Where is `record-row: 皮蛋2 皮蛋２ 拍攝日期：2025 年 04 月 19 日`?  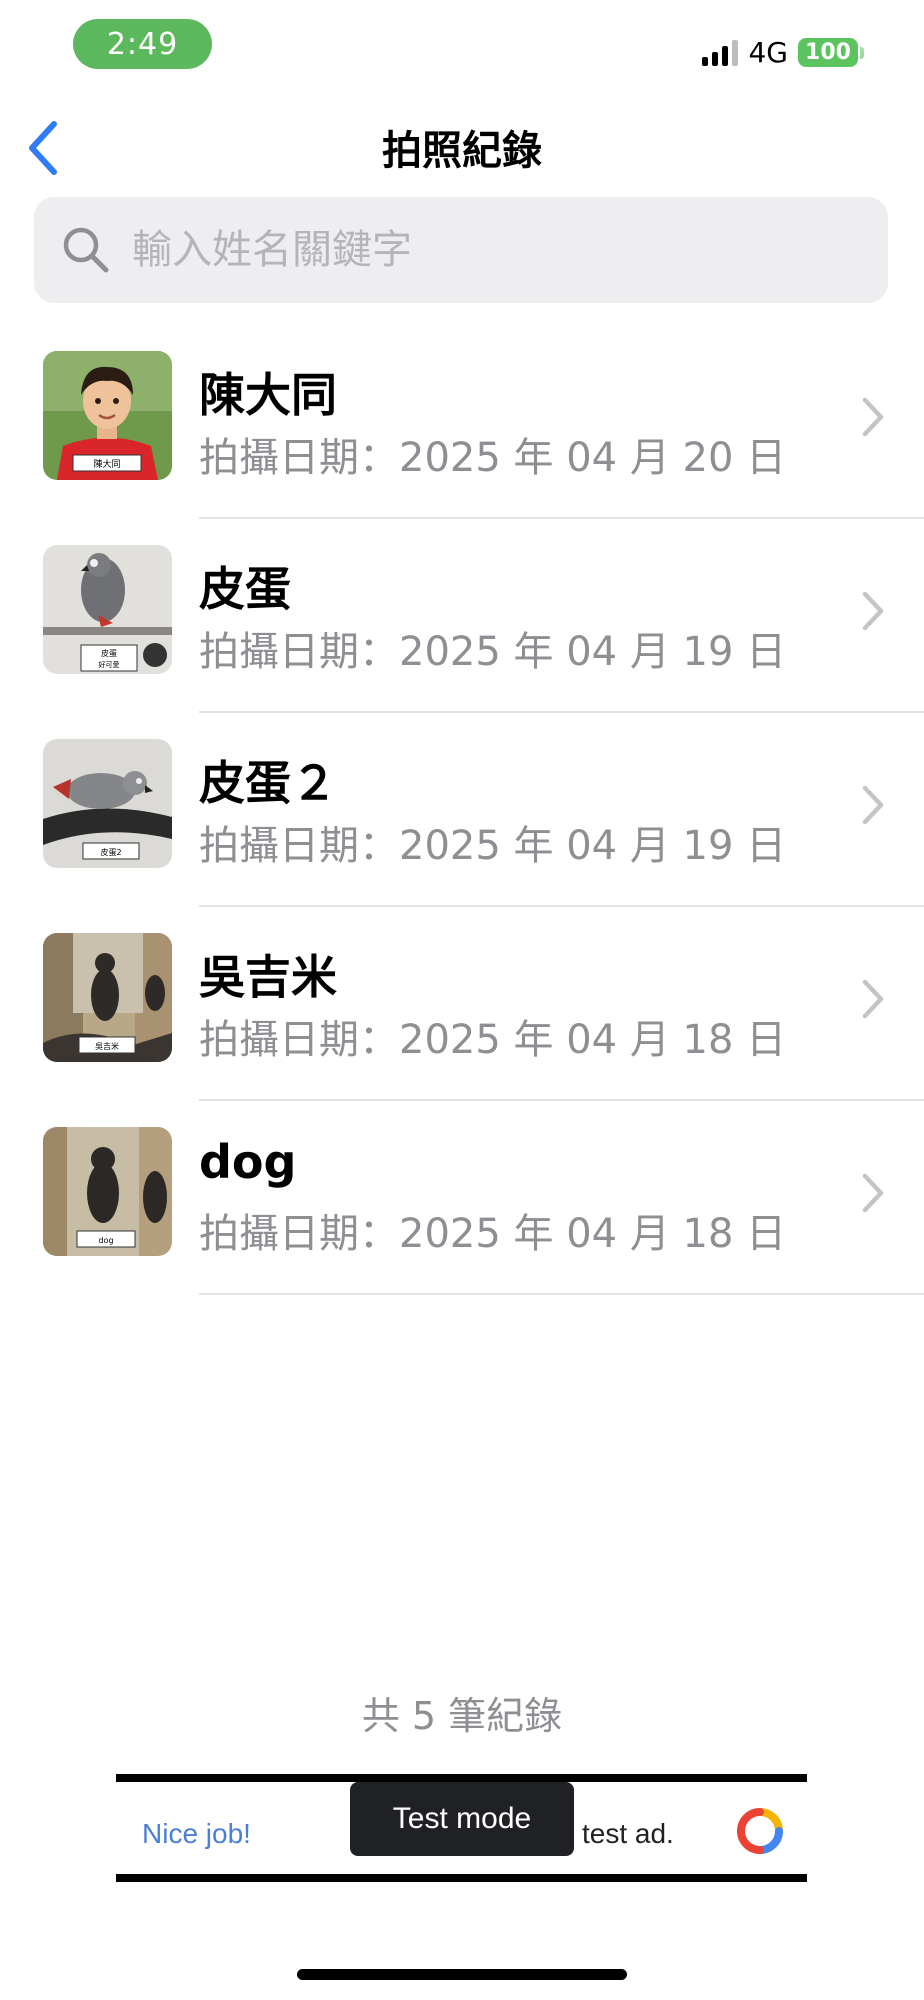 record-row: 皮蛋2 皮蛋２ 拍攝日期：2025 年 04 月 19 日 is located at coordinates (462, 810).